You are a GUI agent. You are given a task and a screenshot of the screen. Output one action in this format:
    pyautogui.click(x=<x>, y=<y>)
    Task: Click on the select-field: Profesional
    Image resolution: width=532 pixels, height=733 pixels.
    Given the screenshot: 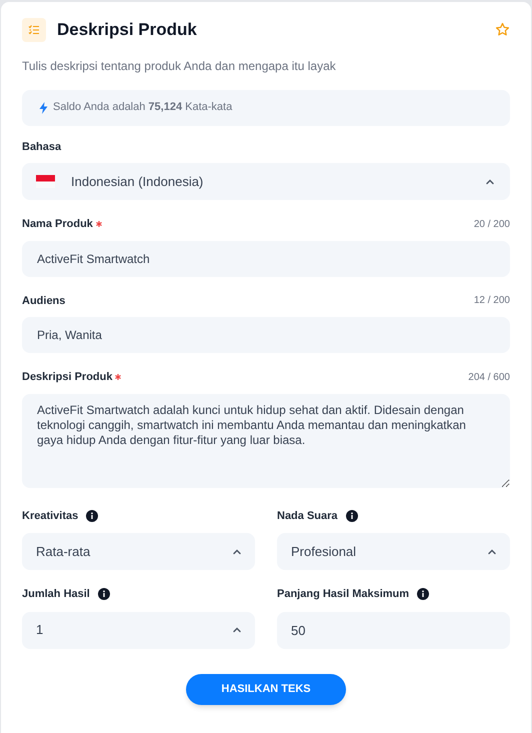 What is the action you would take?
    pyautogui.click(x=393, y=551)
    